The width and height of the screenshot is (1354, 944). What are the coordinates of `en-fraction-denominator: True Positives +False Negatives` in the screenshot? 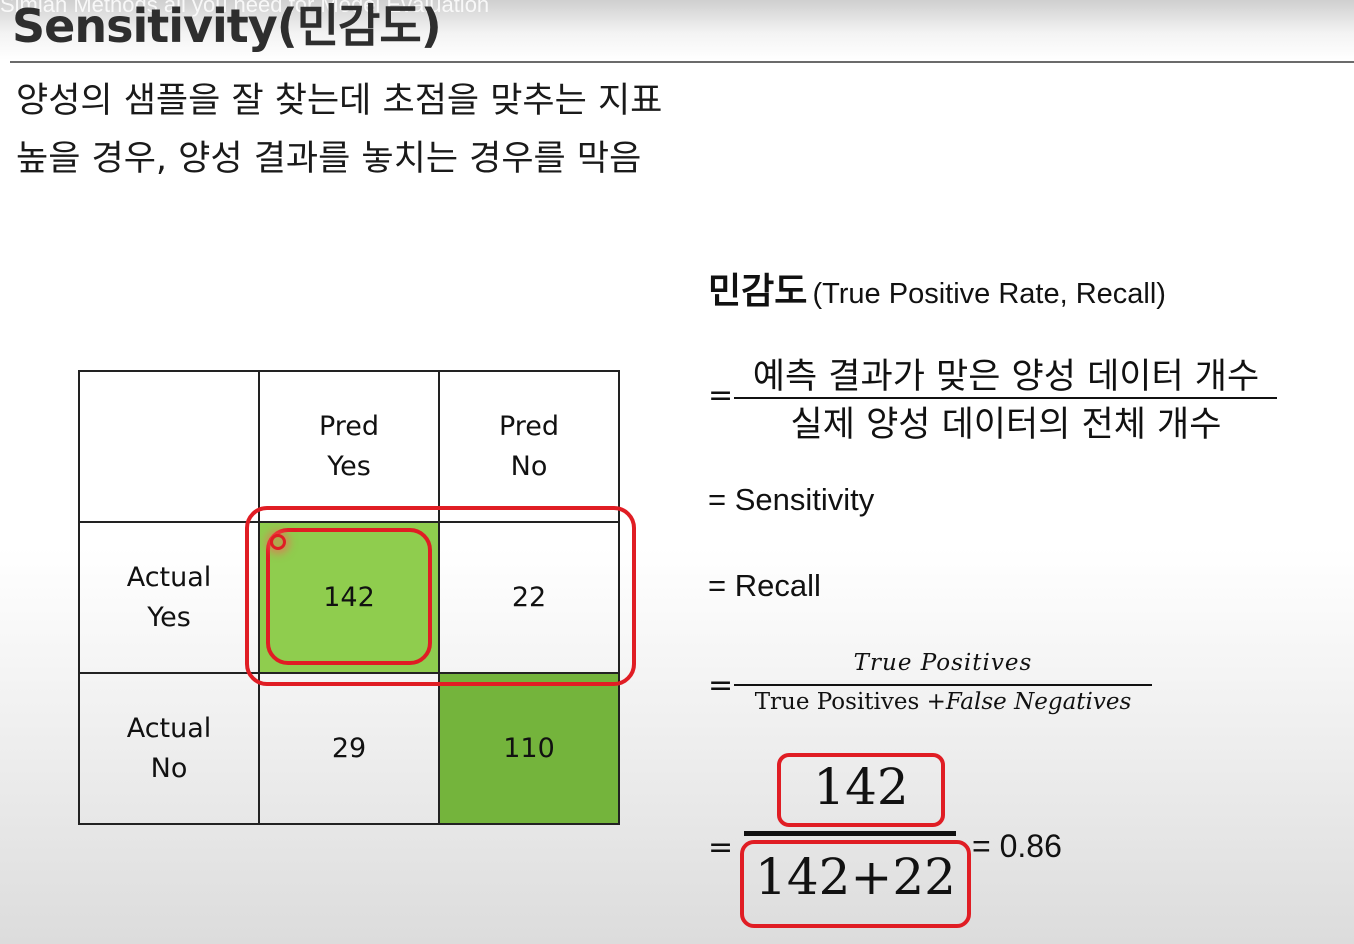 It's located at (943, 702).